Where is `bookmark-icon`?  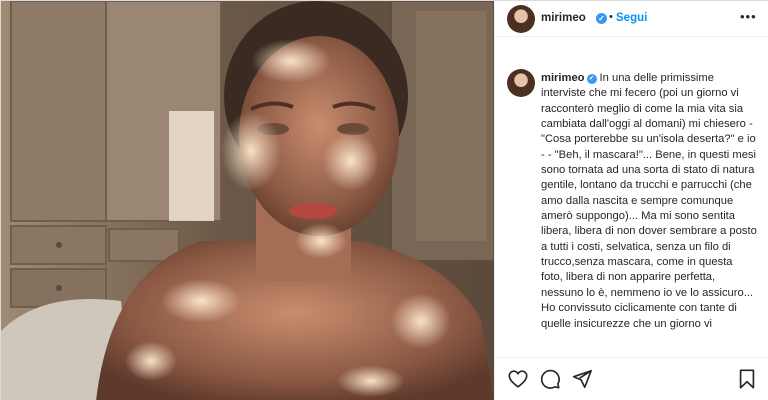
bookmark-icon is located at coordinates (747, 379).